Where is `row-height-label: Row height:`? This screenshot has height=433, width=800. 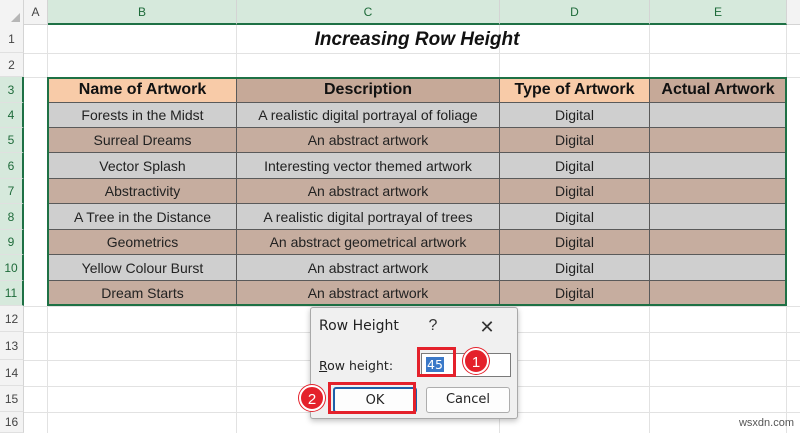
row-height-label: Row height: is located at coordinates (356, 365).